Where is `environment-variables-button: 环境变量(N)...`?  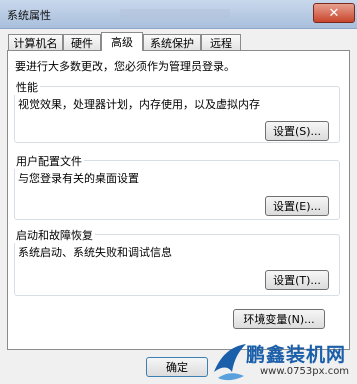
environment-variables-button: 环境变量(N)... is located at coordinates (279, 319).